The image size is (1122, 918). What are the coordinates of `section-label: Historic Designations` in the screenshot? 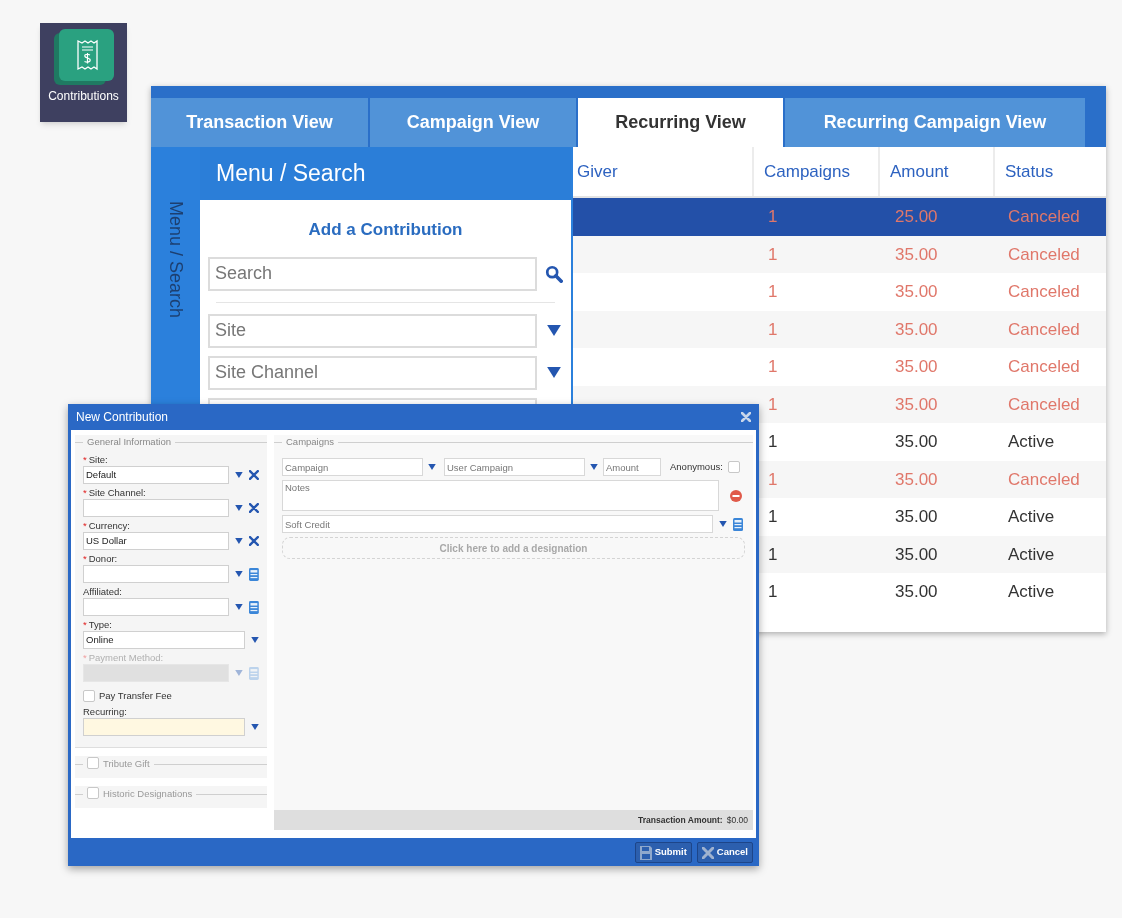 It's located at (148, 793).